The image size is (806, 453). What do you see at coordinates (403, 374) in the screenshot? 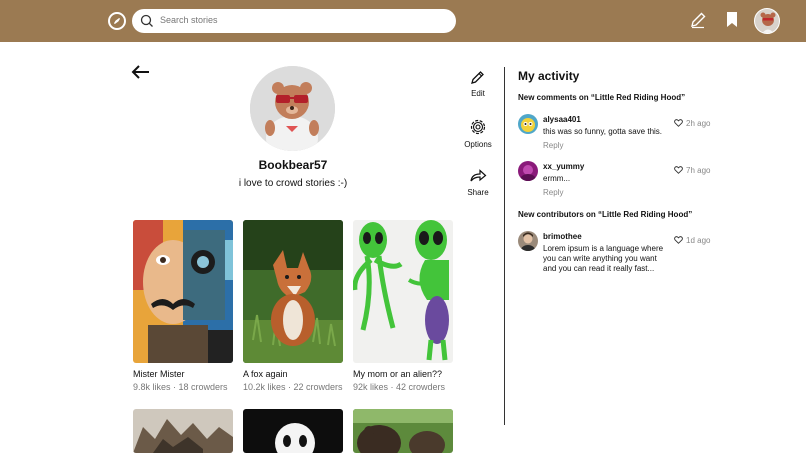
I see `story-title: My mom or an alien??` at bounding box center [403, 374].